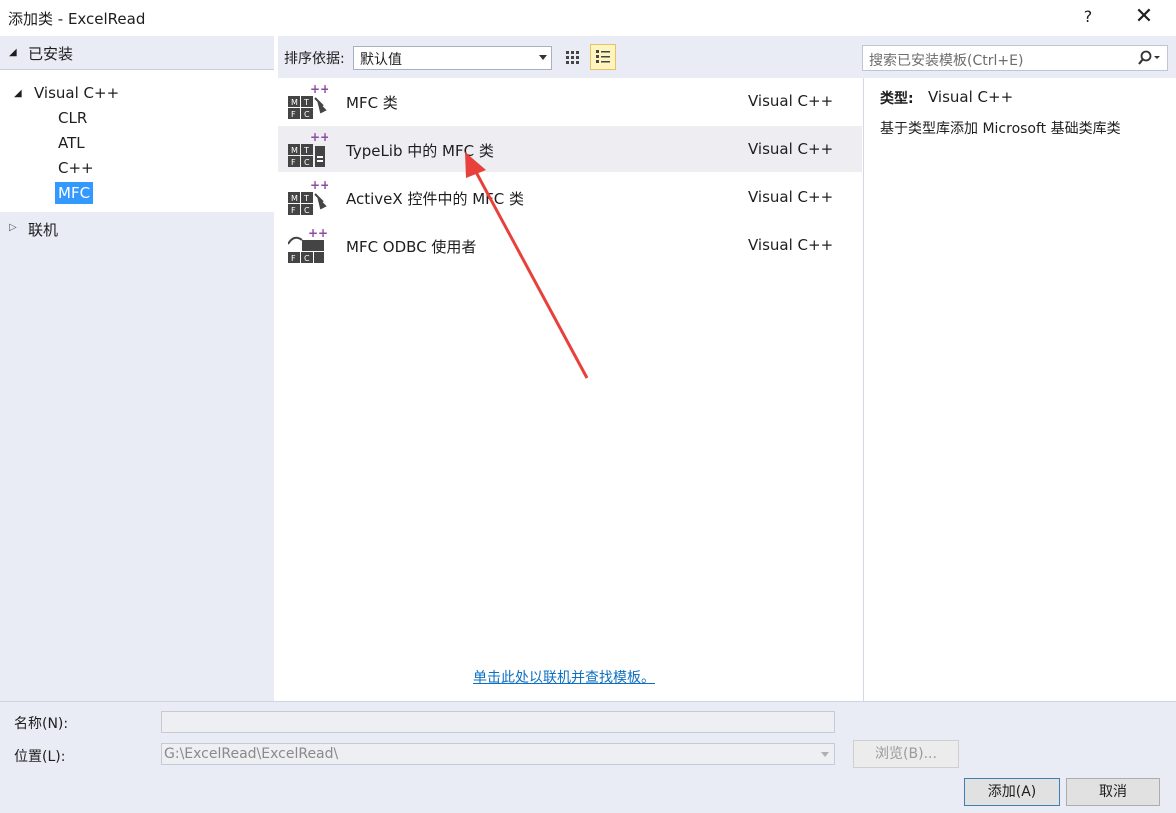 Image resolution: width=1176 pixels, height=813 pixels. What do you see at coordinates (76, 93) in the screenshot?
I see `tree-item-visual-cpp: Visual C++` at bounding box center [76, 93].